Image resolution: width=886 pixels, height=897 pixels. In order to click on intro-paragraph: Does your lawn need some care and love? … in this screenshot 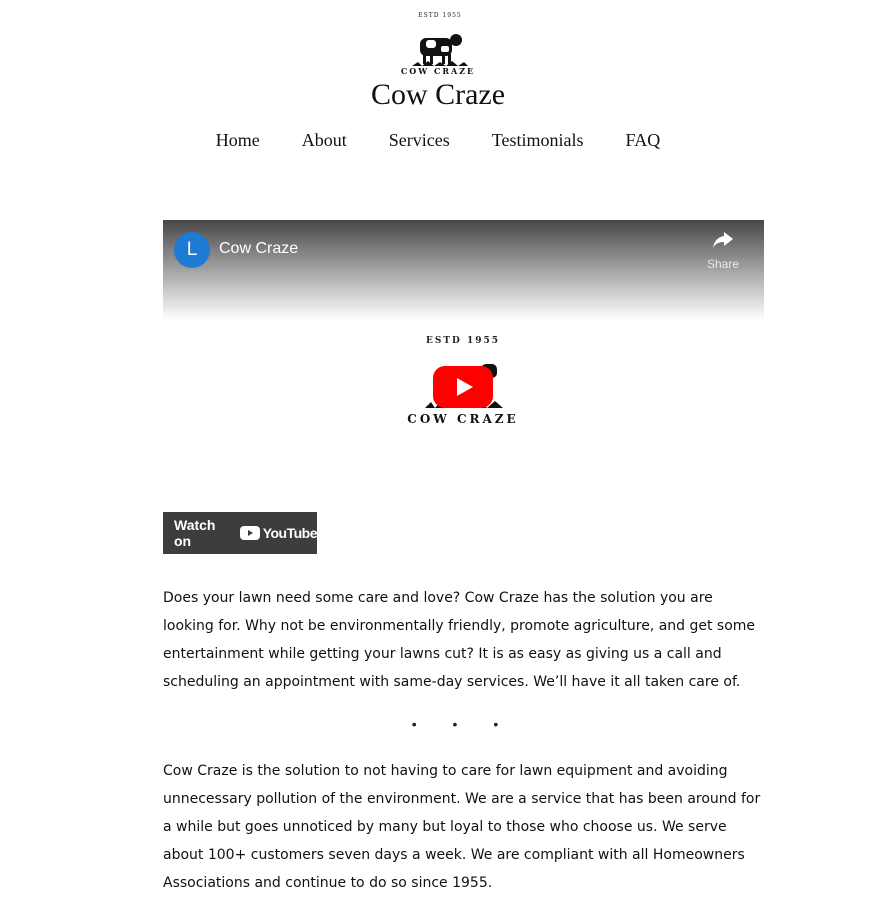, I will do `click(459, 640)`.